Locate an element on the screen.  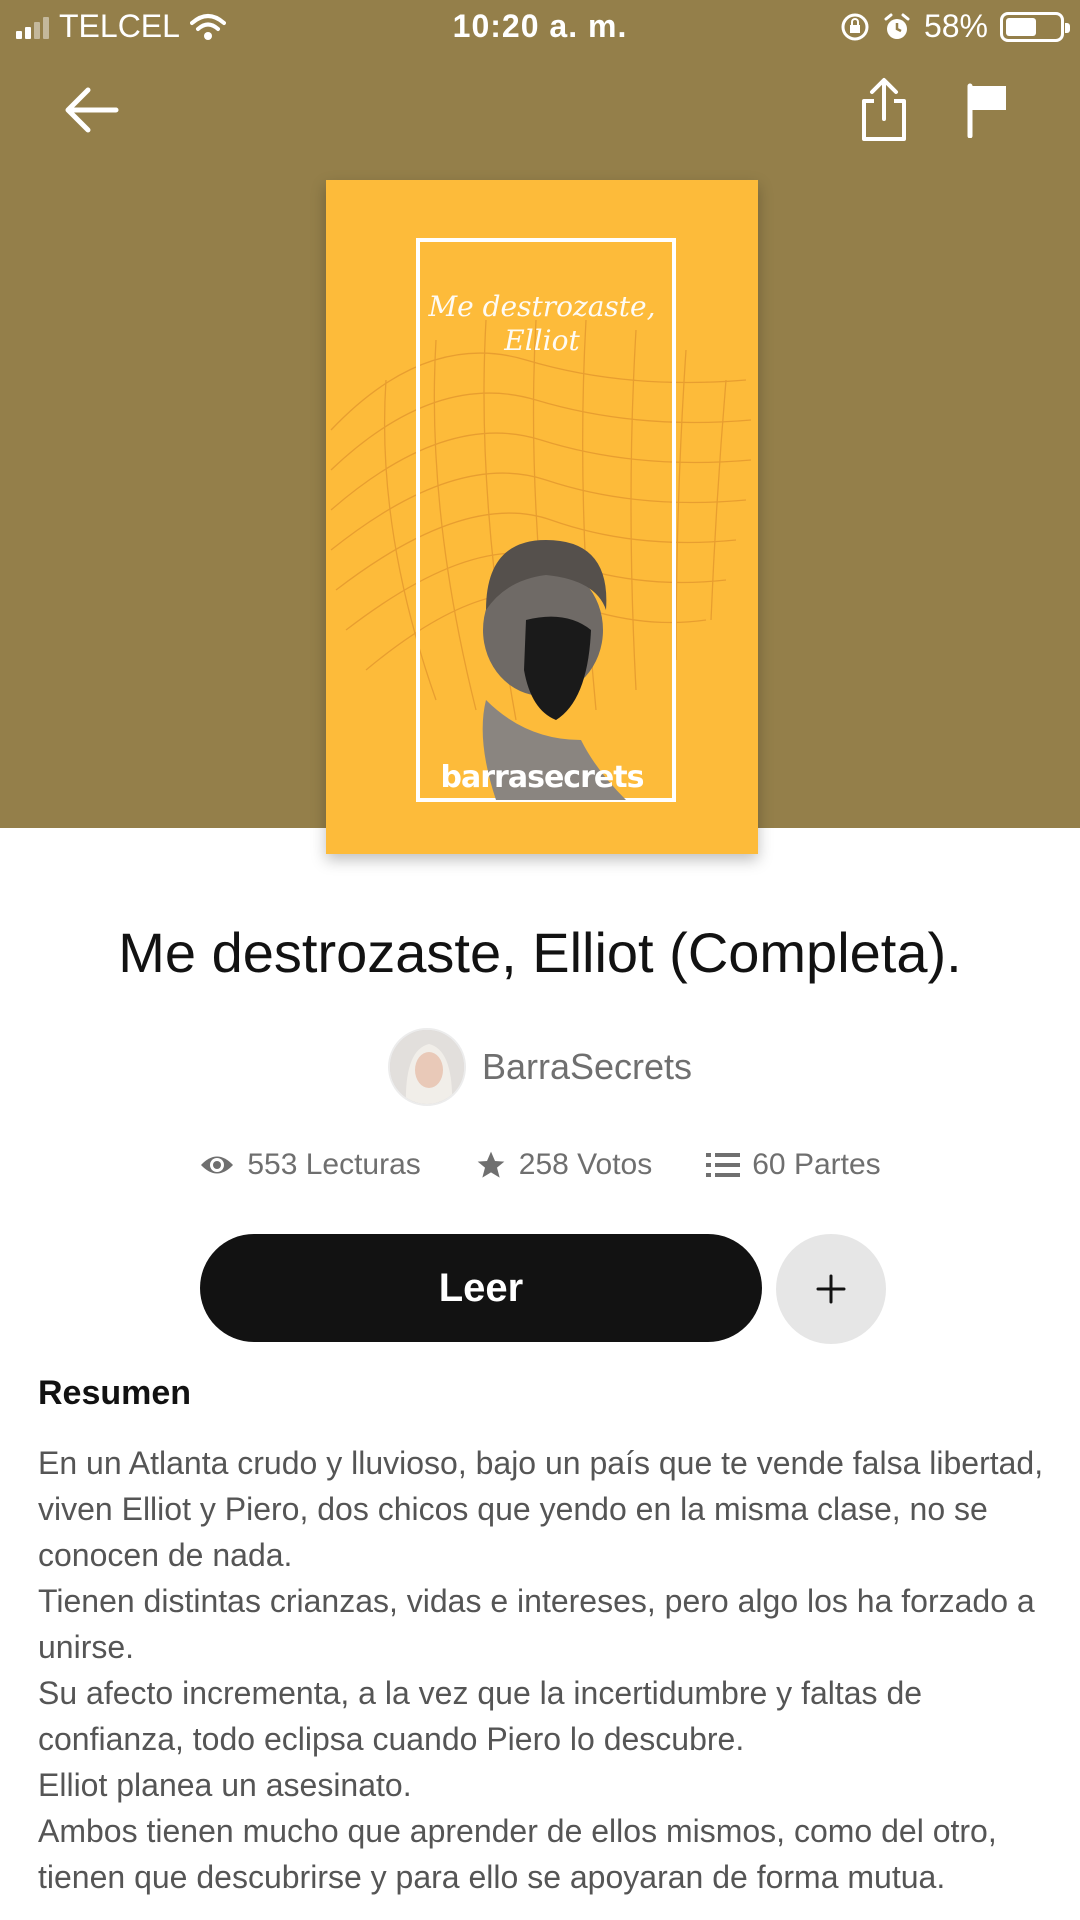
cover-title: Me destrozaste, Elliot is located at coordinates (542, 323).